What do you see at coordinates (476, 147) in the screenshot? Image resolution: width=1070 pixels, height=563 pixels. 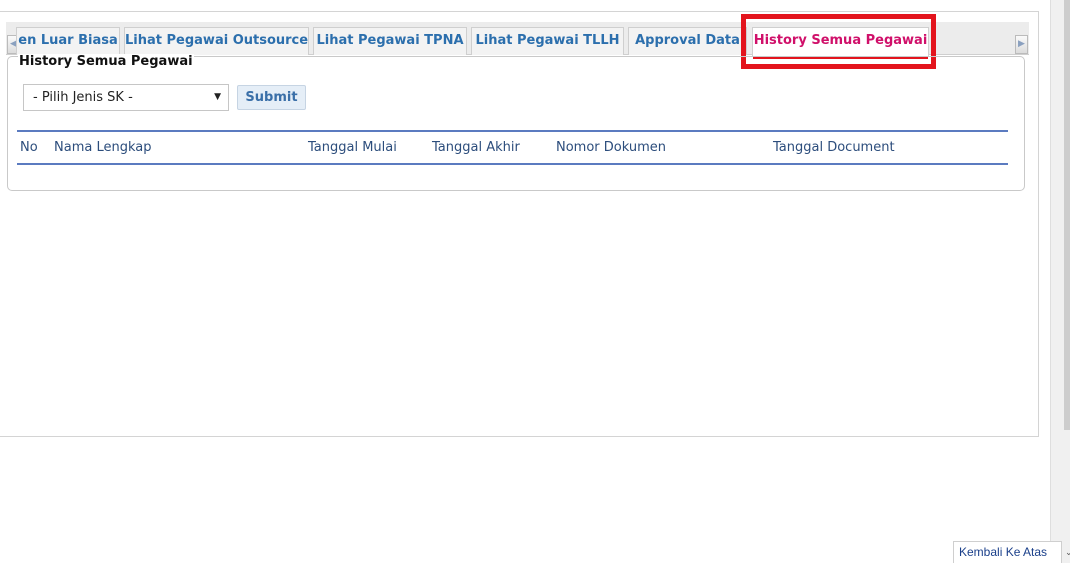 I see `column-header-tanggal-akhir: Tanggal Akhir` at bounding box center [476, 147].